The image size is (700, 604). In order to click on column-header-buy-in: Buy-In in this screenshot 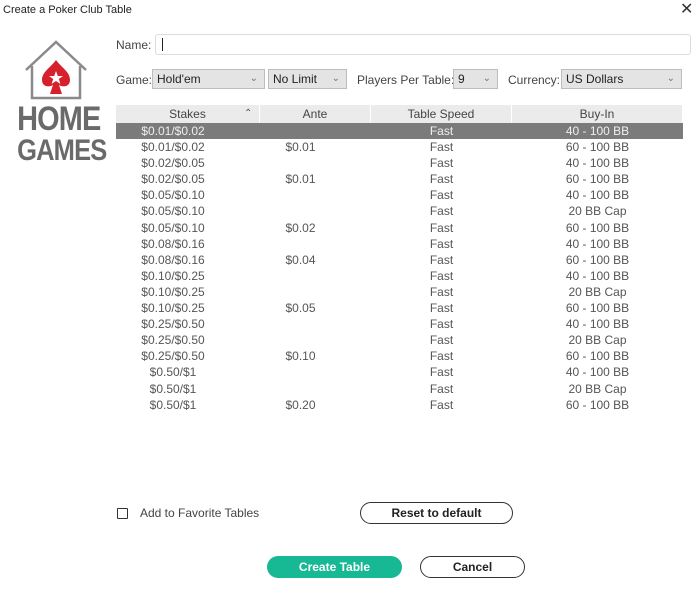, I will do `click(597, 114)`.